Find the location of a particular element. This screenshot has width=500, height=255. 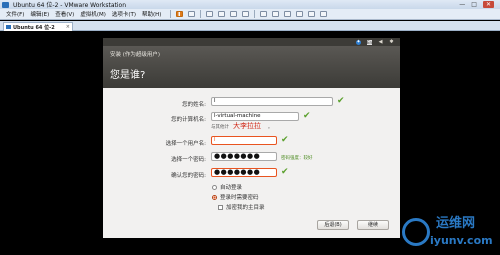

computer-name-input: l-virtual-machine is located at coordinates (255, 116).